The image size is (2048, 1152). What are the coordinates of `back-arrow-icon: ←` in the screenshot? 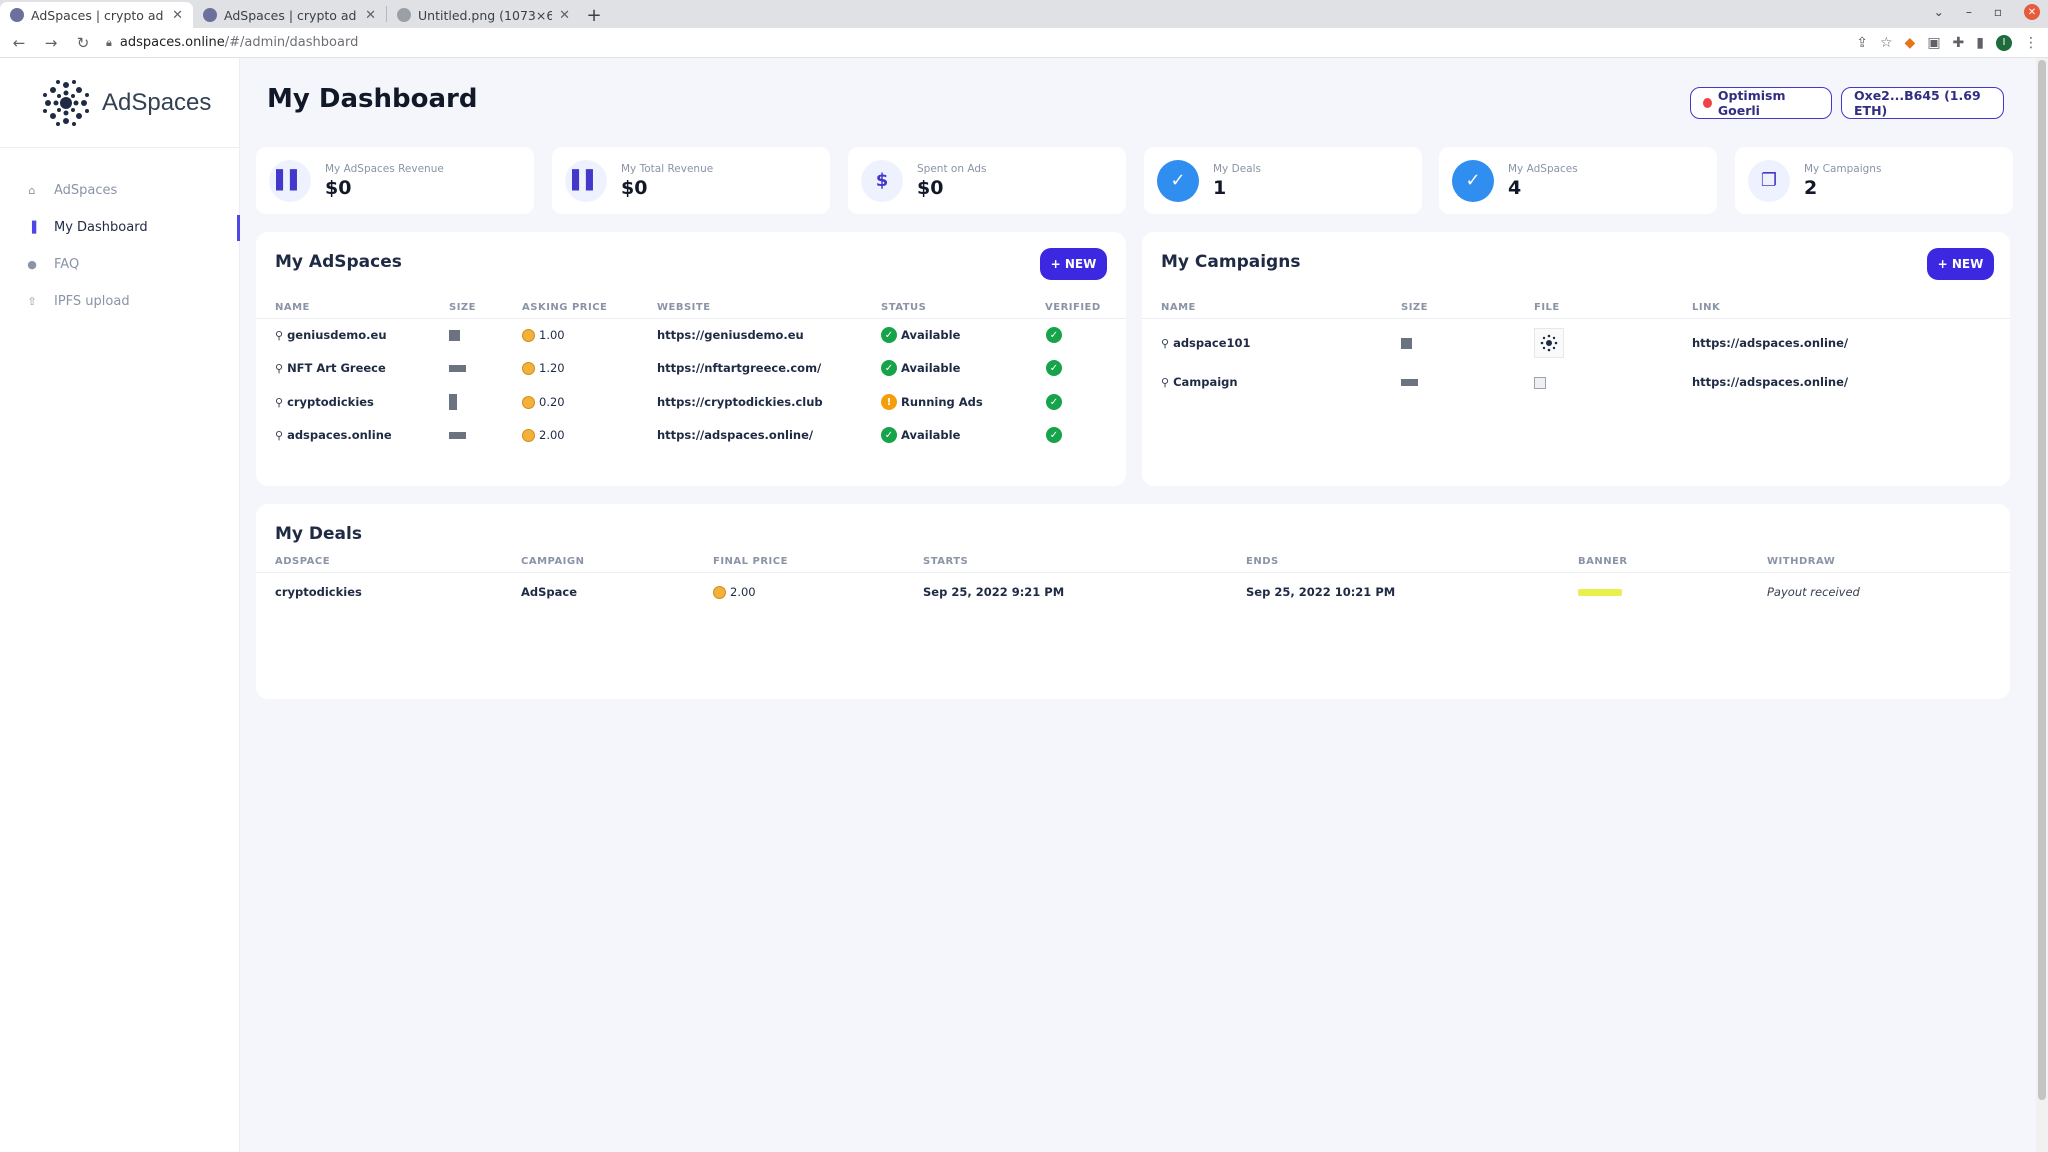 It's located at (19, 43).